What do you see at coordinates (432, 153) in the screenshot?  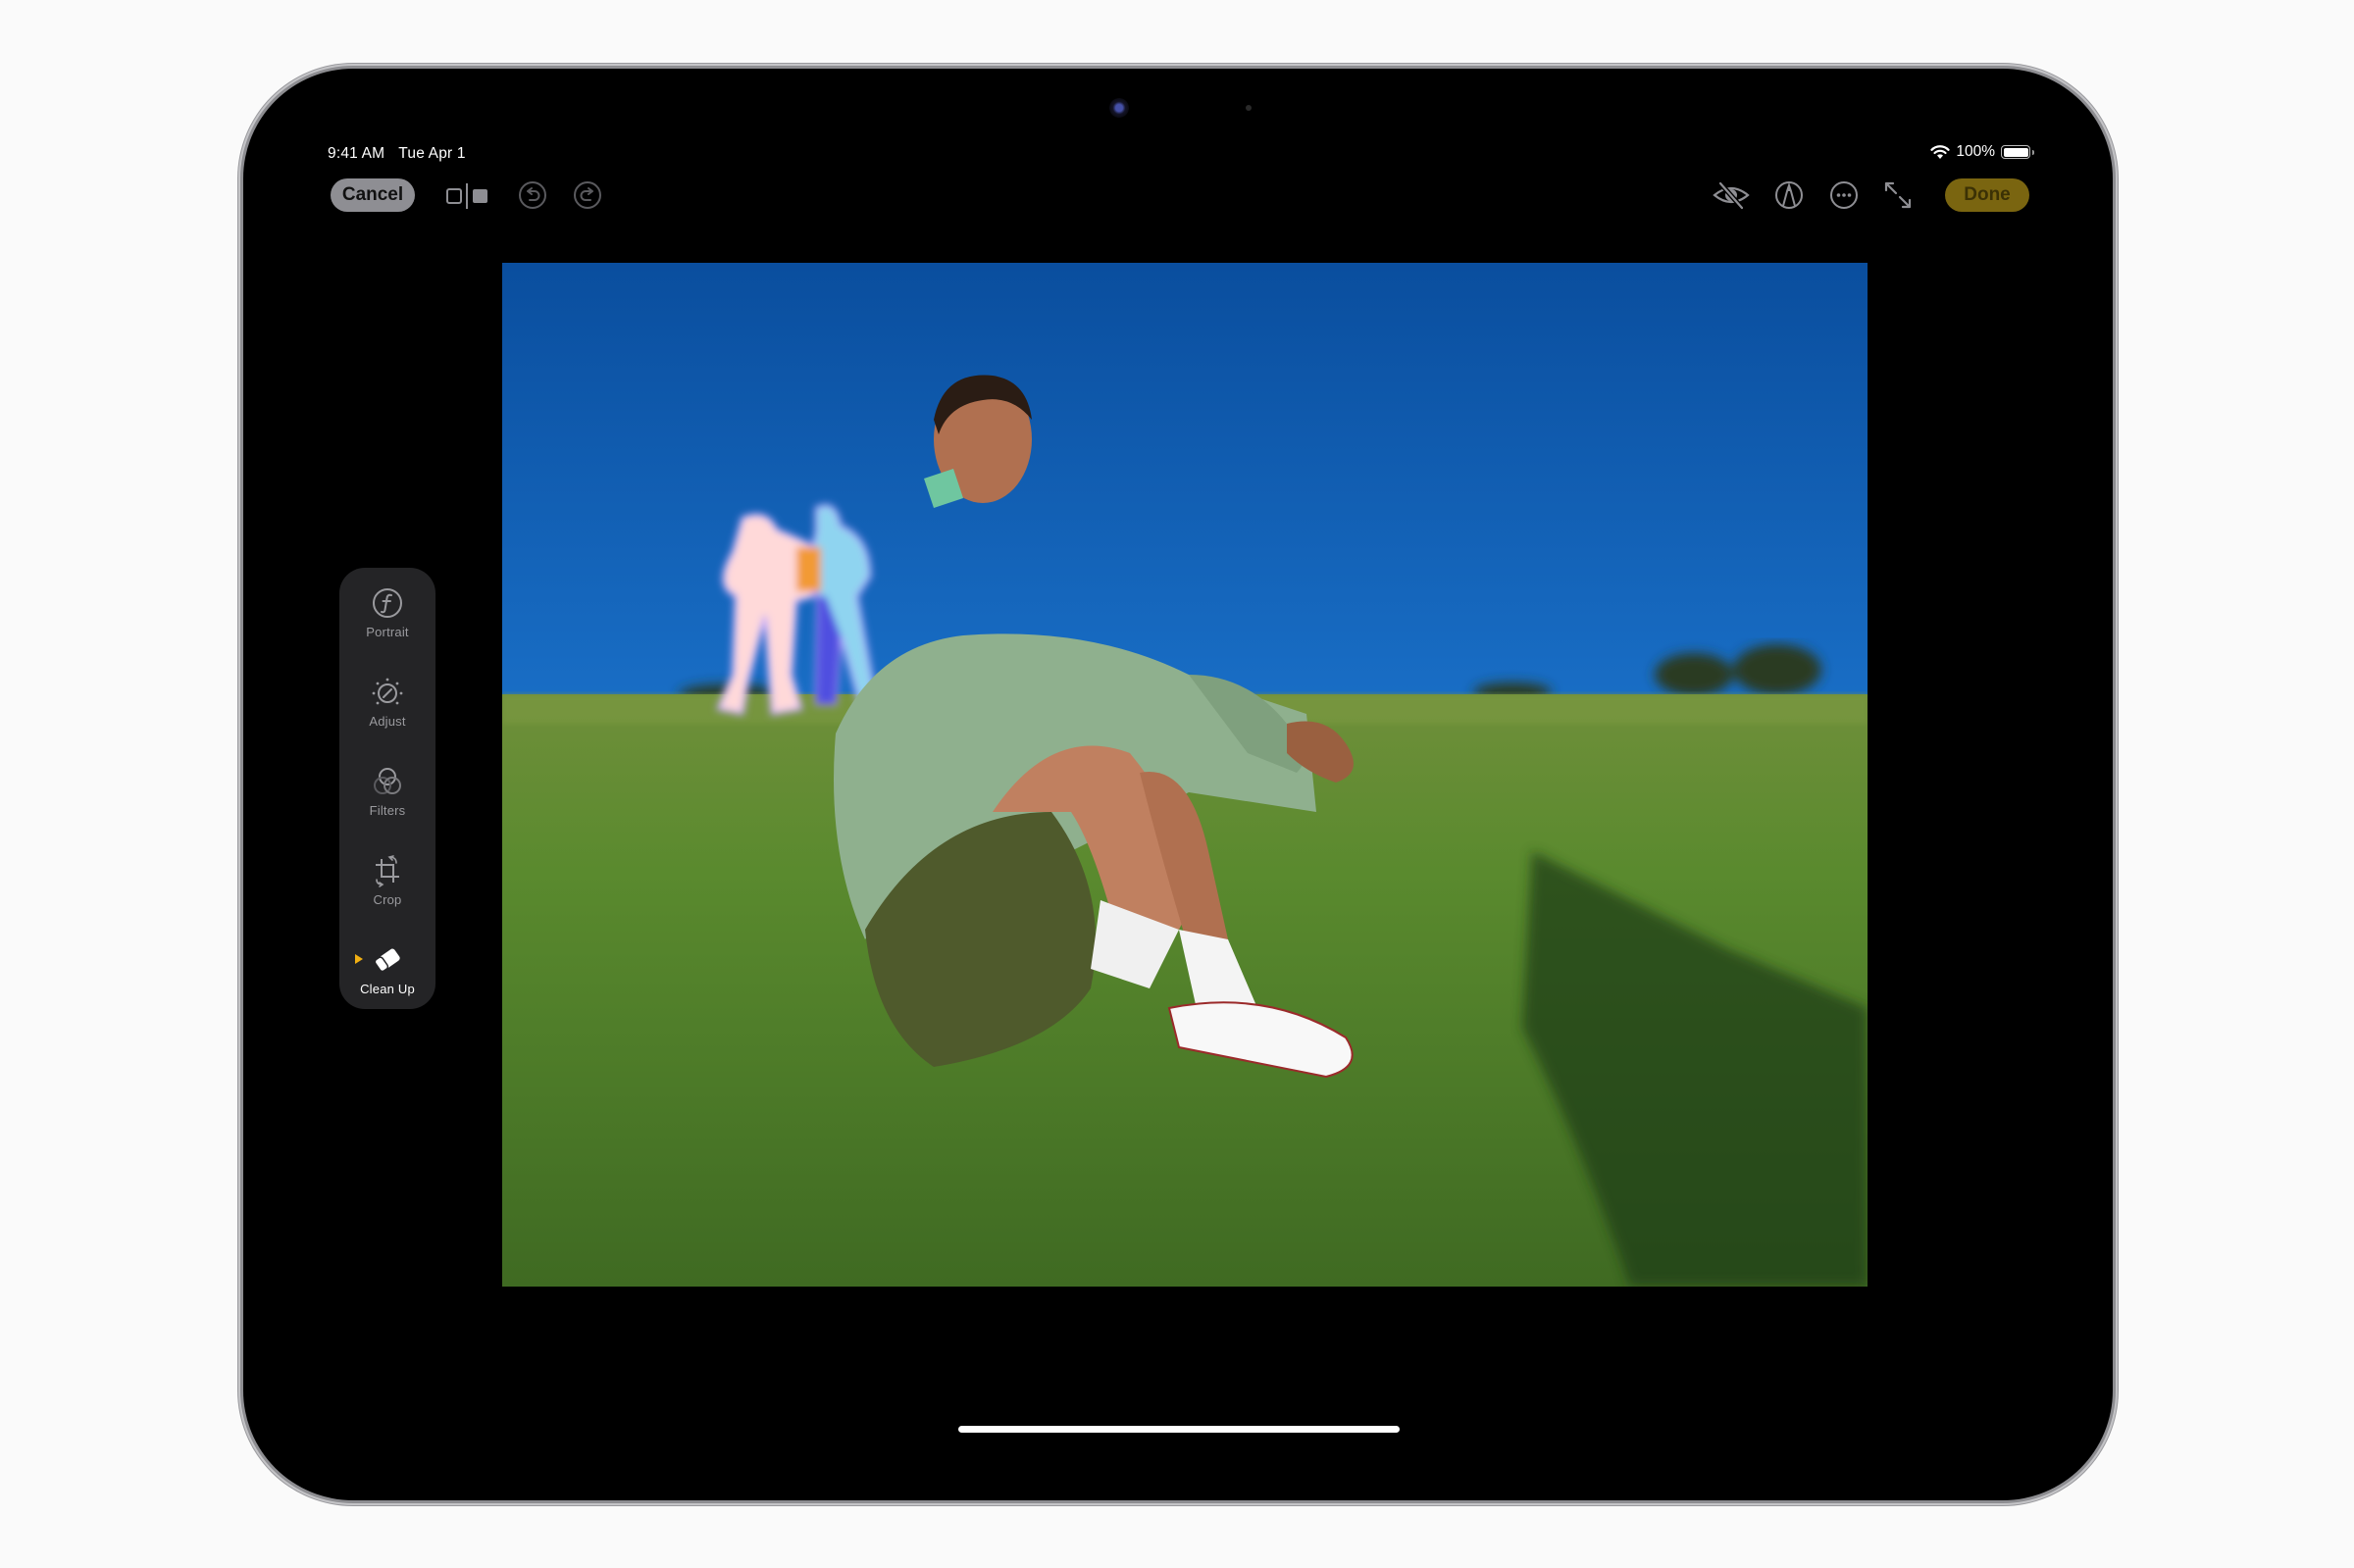 I see `status-date: Tue Apr 1` at bounding box center [432, 153].